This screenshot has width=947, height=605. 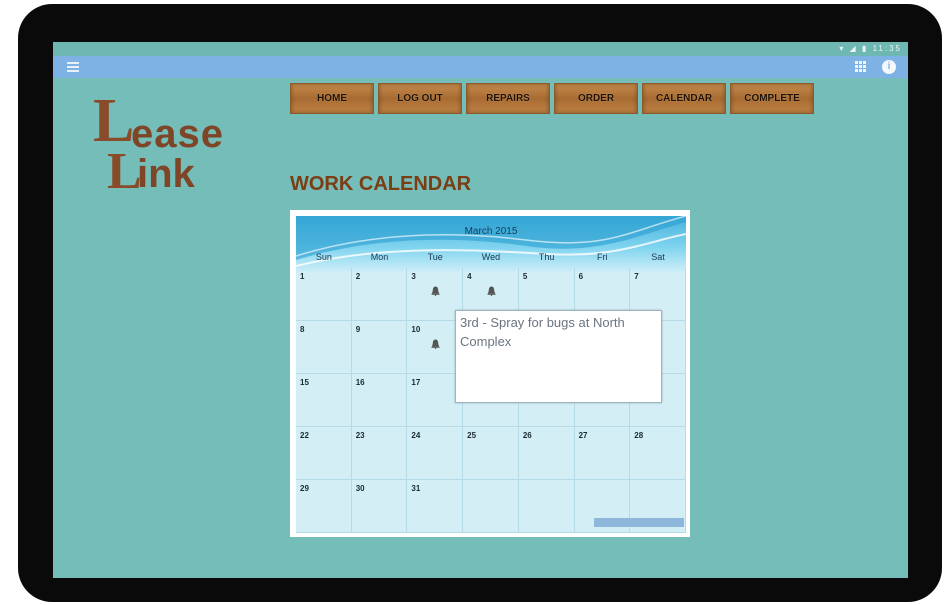 I want to click on day-number: 4, so click(x=469, y=276).